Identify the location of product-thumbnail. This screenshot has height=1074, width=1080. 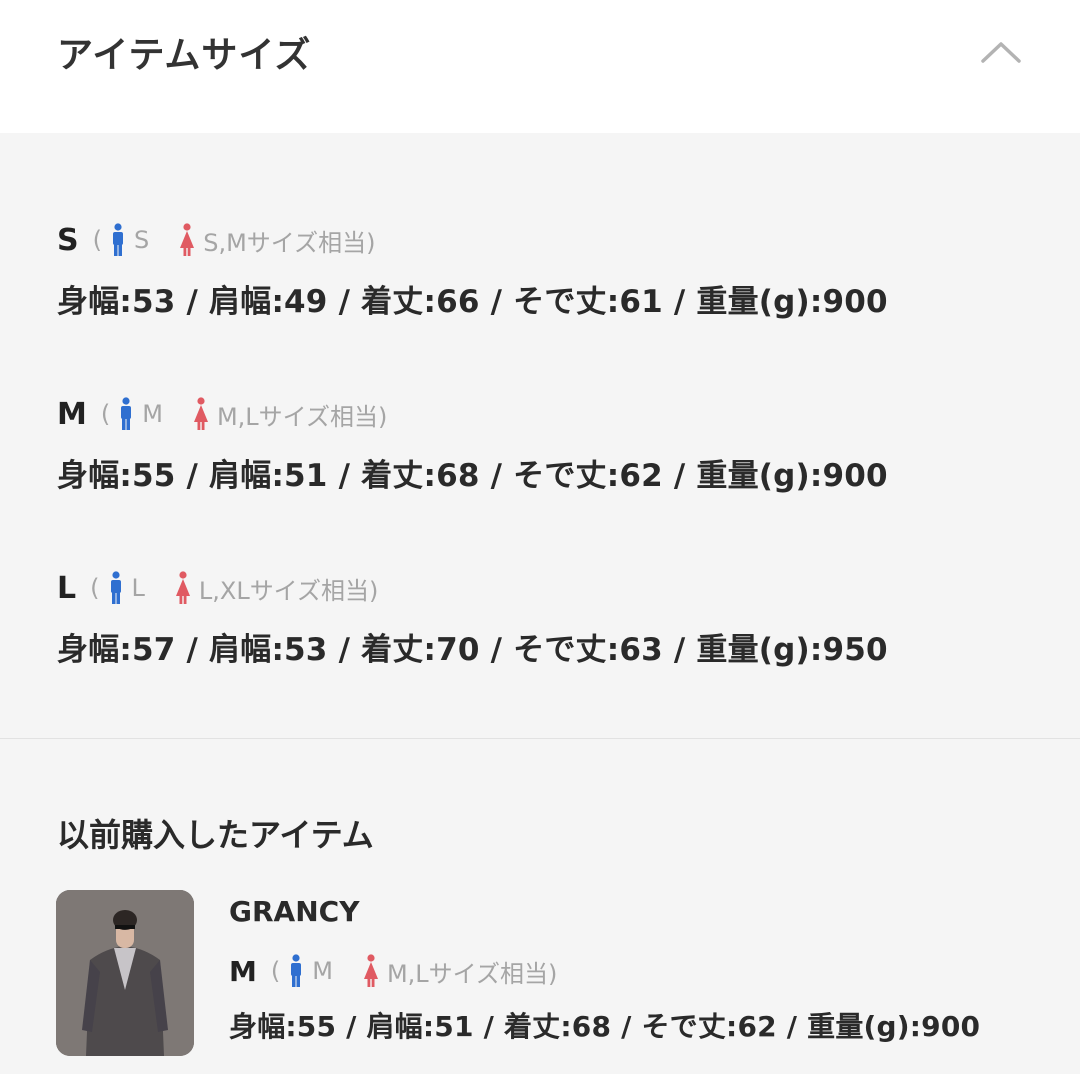
(125, 973).